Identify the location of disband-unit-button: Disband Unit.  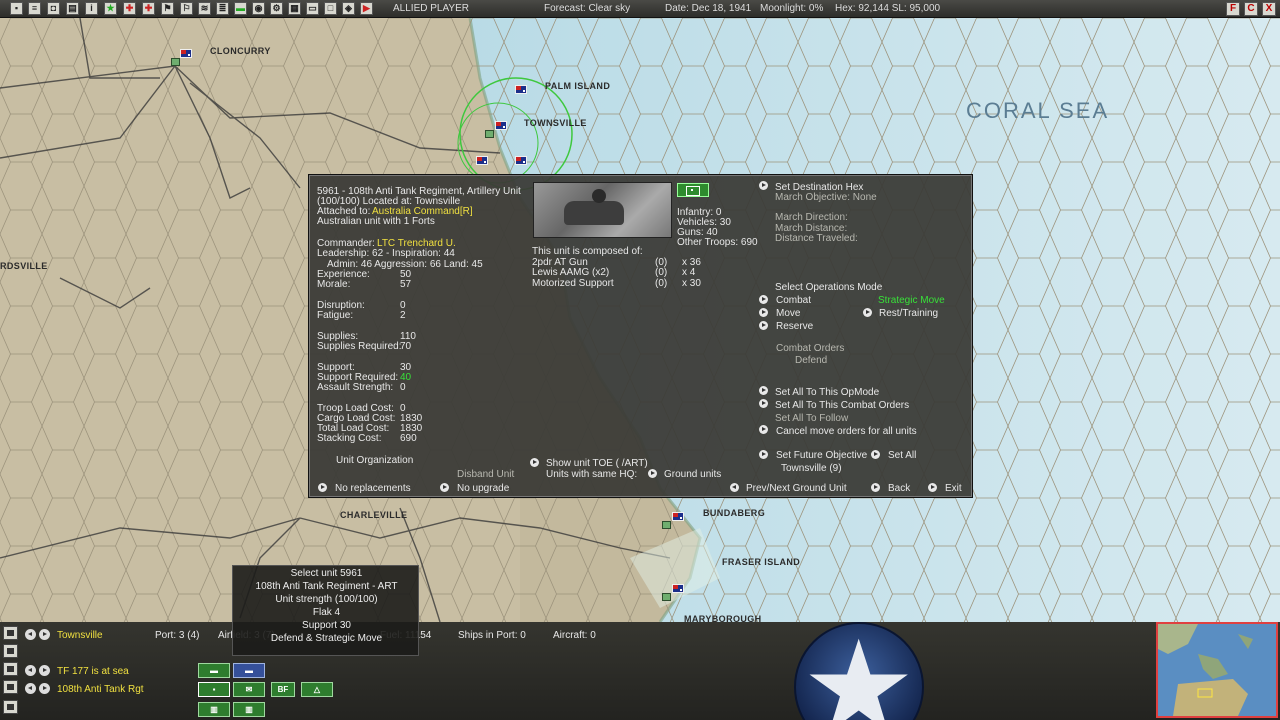
(485, 474).